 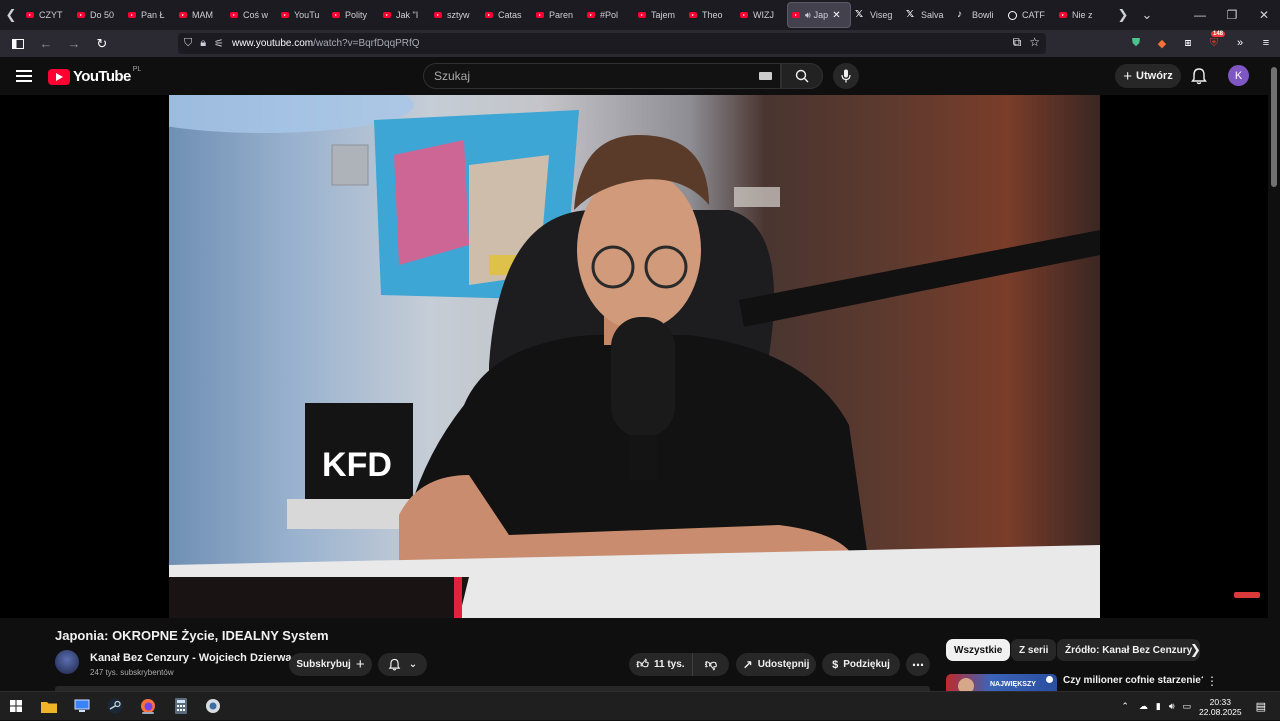 I want to click on channel-name: Kanał Bez Cenzury - Wojciech Dzierwa, so click(x=191, y=658).